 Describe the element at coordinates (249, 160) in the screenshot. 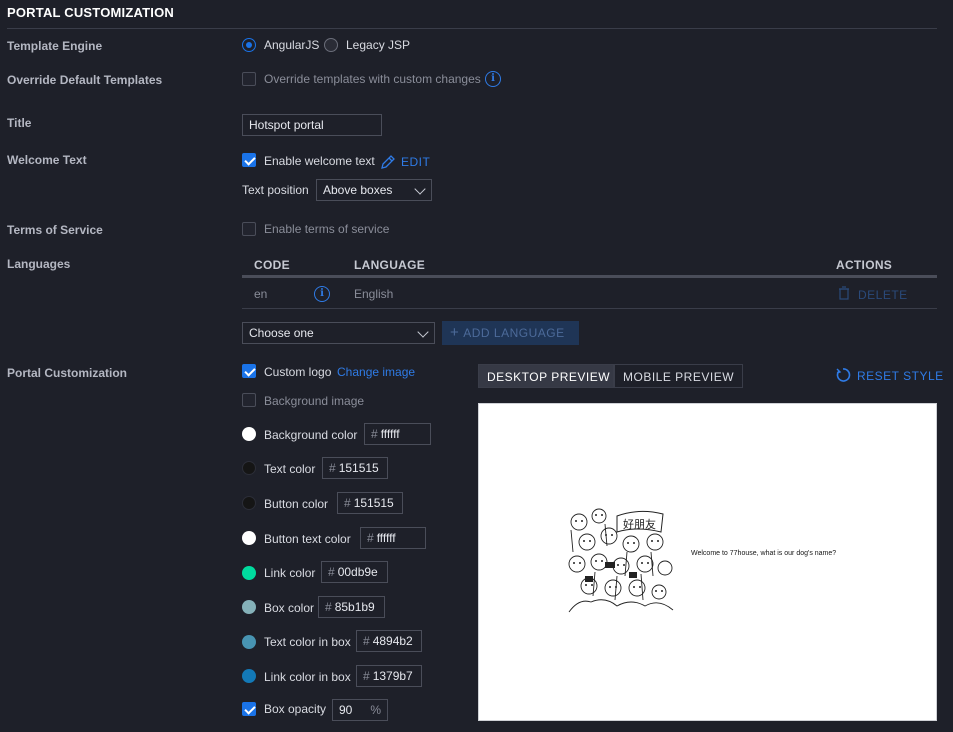

I see `welcome-text-checkbox` at that location.